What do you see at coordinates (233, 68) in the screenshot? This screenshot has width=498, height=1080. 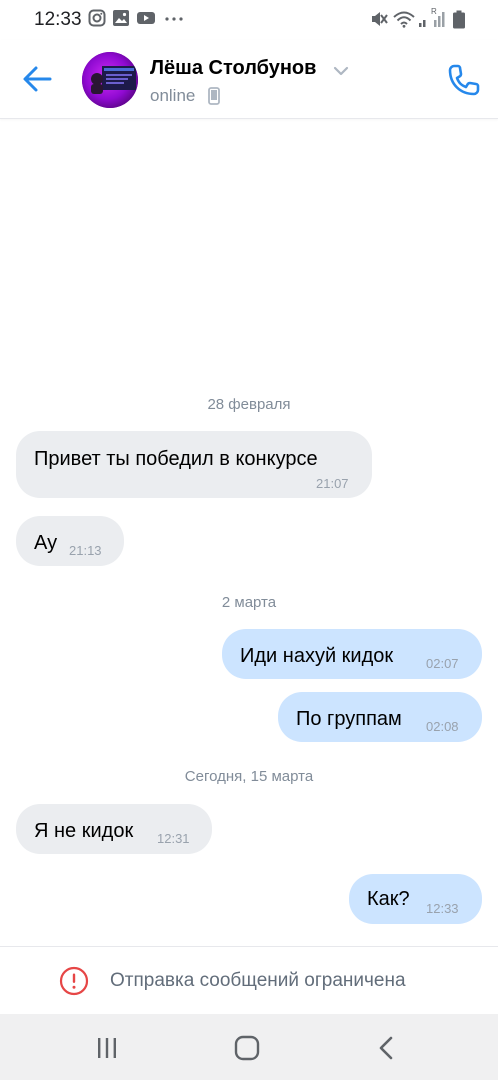 I see `contact-name: Лёша Столбунов` at bounding box center [233, 68].